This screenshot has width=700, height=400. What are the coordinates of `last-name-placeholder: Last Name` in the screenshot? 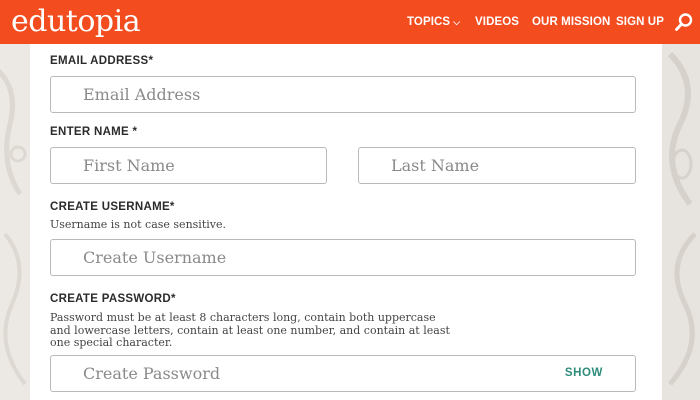 It's located at (435, 165).